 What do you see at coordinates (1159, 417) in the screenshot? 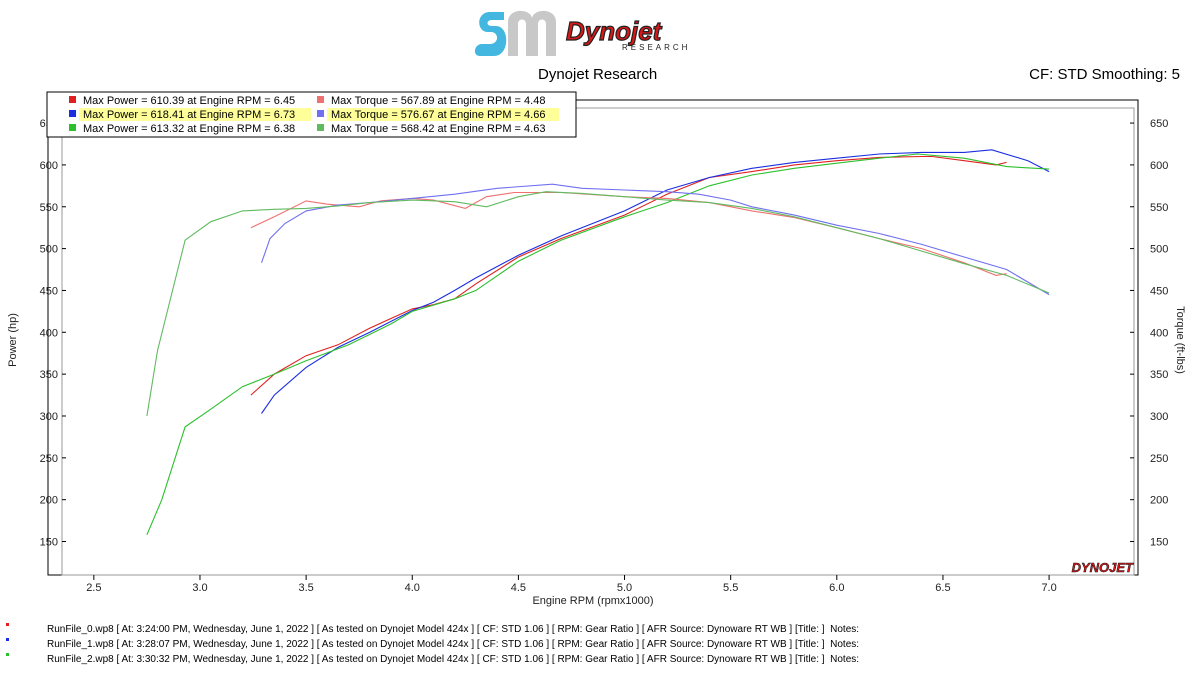
I see `y-right-tick-label: 300` at bounding box center [1159, 417].